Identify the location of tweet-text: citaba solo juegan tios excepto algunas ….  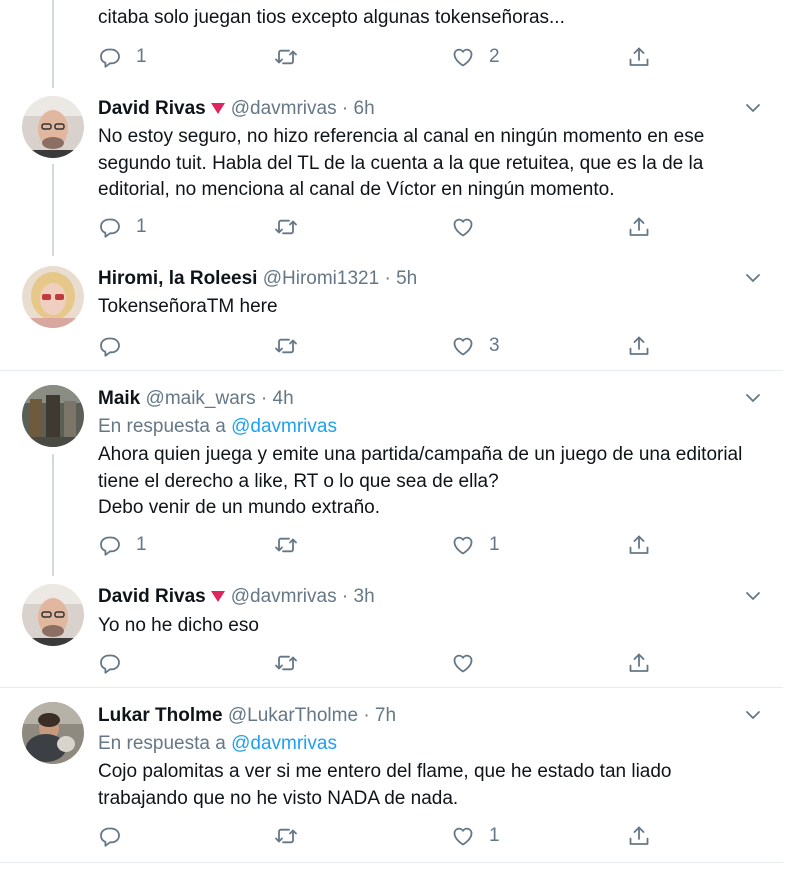
(331, 17).